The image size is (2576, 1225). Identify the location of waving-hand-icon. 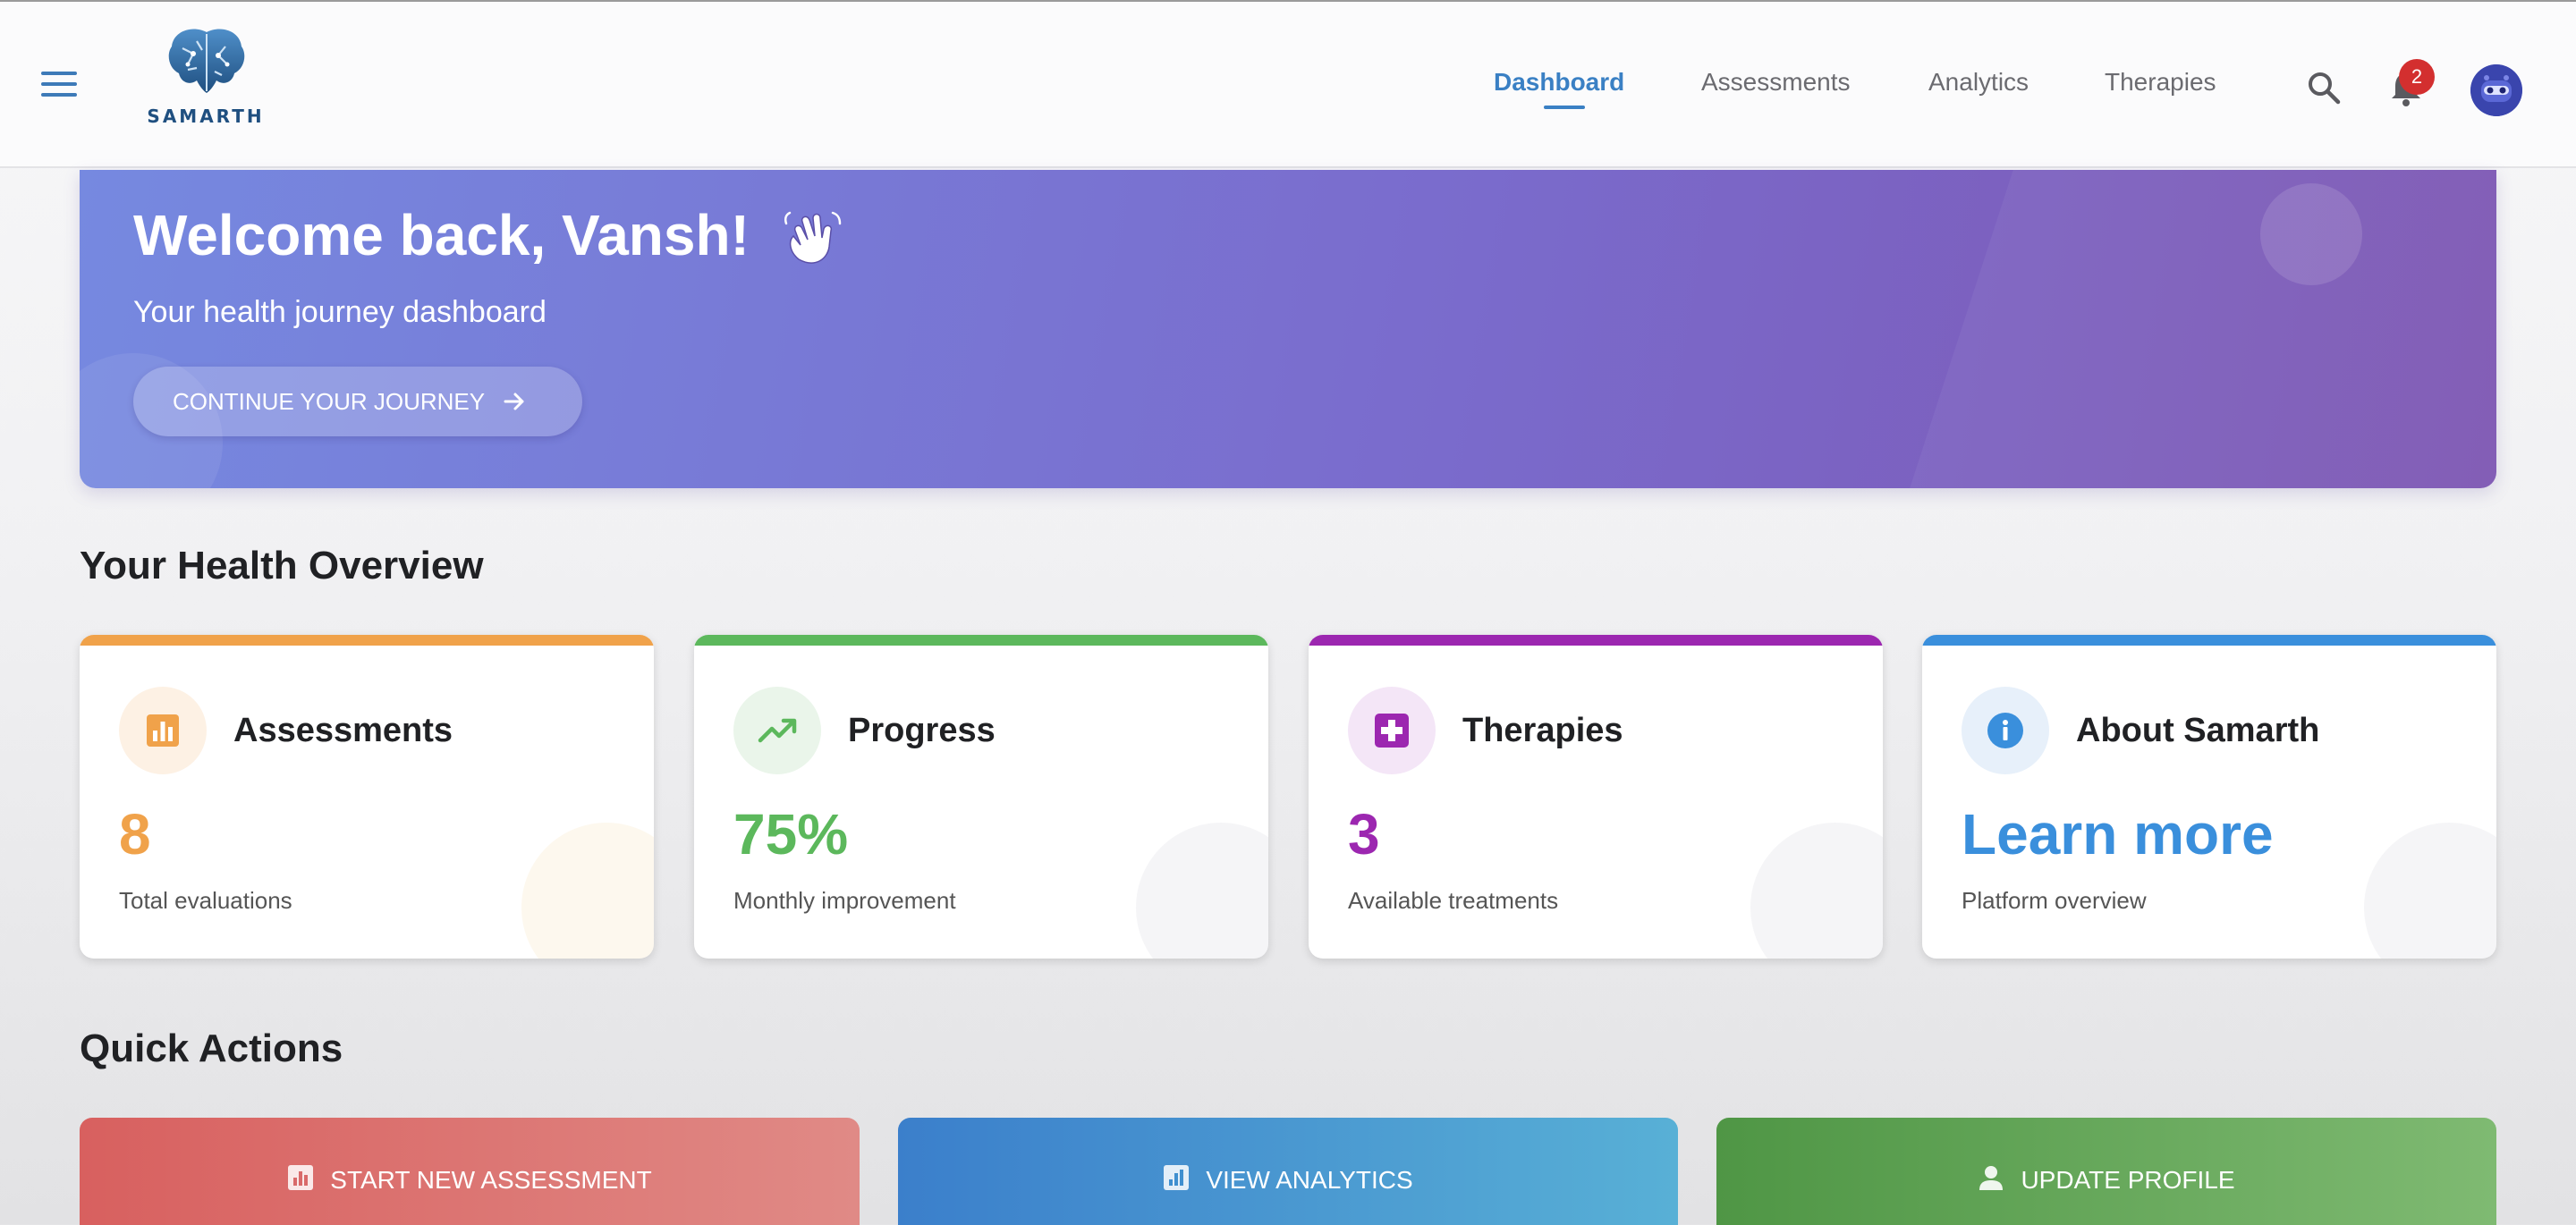
(813, 238).